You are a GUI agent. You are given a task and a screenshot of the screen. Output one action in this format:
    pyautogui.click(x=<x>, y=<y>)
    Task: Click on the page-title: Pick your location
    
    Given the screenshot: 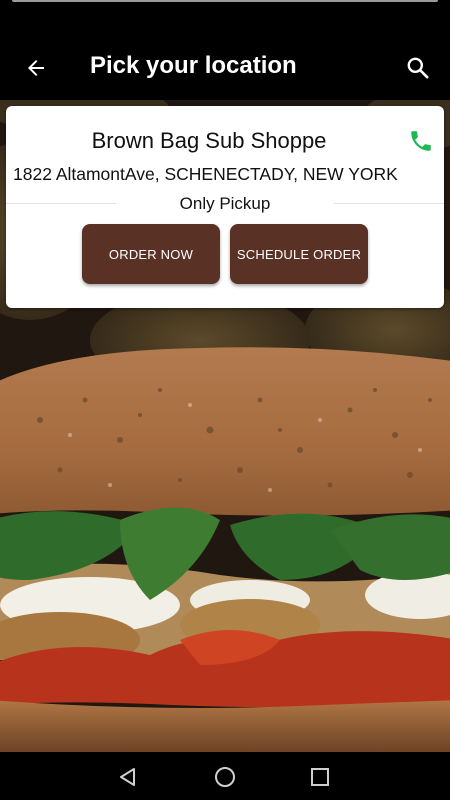 What is the action you would take?
    pyautogui.click(x=193, y=65)
    